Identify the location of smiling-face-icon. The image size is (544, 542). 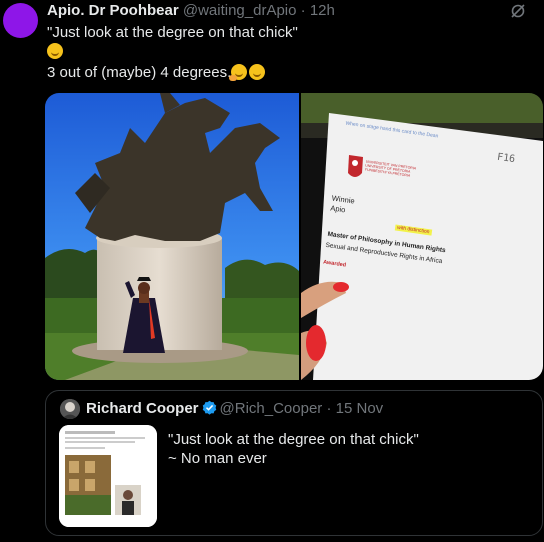
(55, 51).